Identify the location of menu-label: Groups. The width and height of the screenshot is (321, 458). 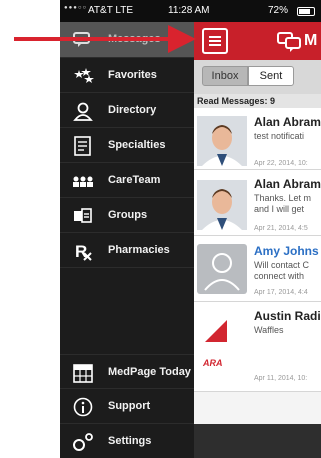
(128, 215).